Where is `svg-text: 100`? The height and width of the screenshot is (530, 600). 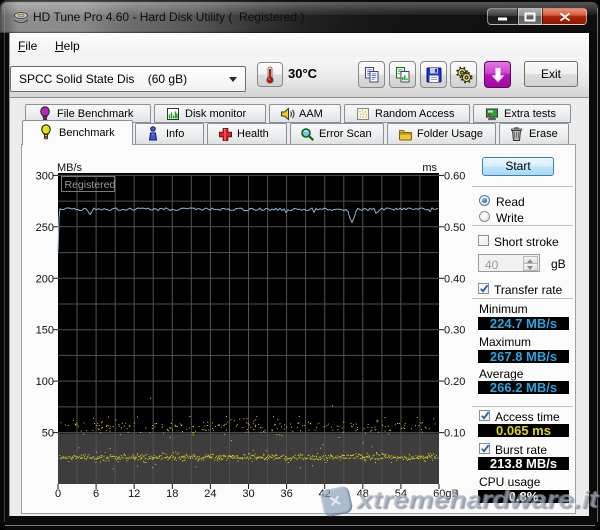 svg-text: 100 is located at coordinates (45, 382).